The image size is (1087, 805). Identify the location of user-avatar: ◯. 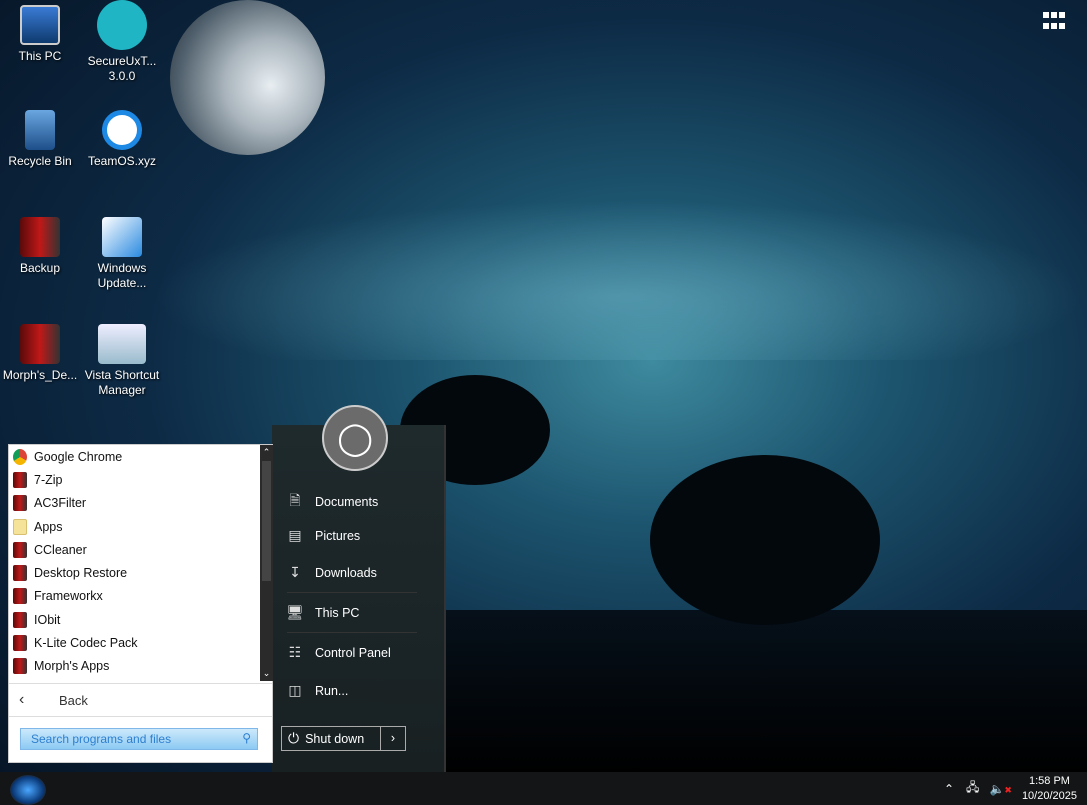
(355, 438).